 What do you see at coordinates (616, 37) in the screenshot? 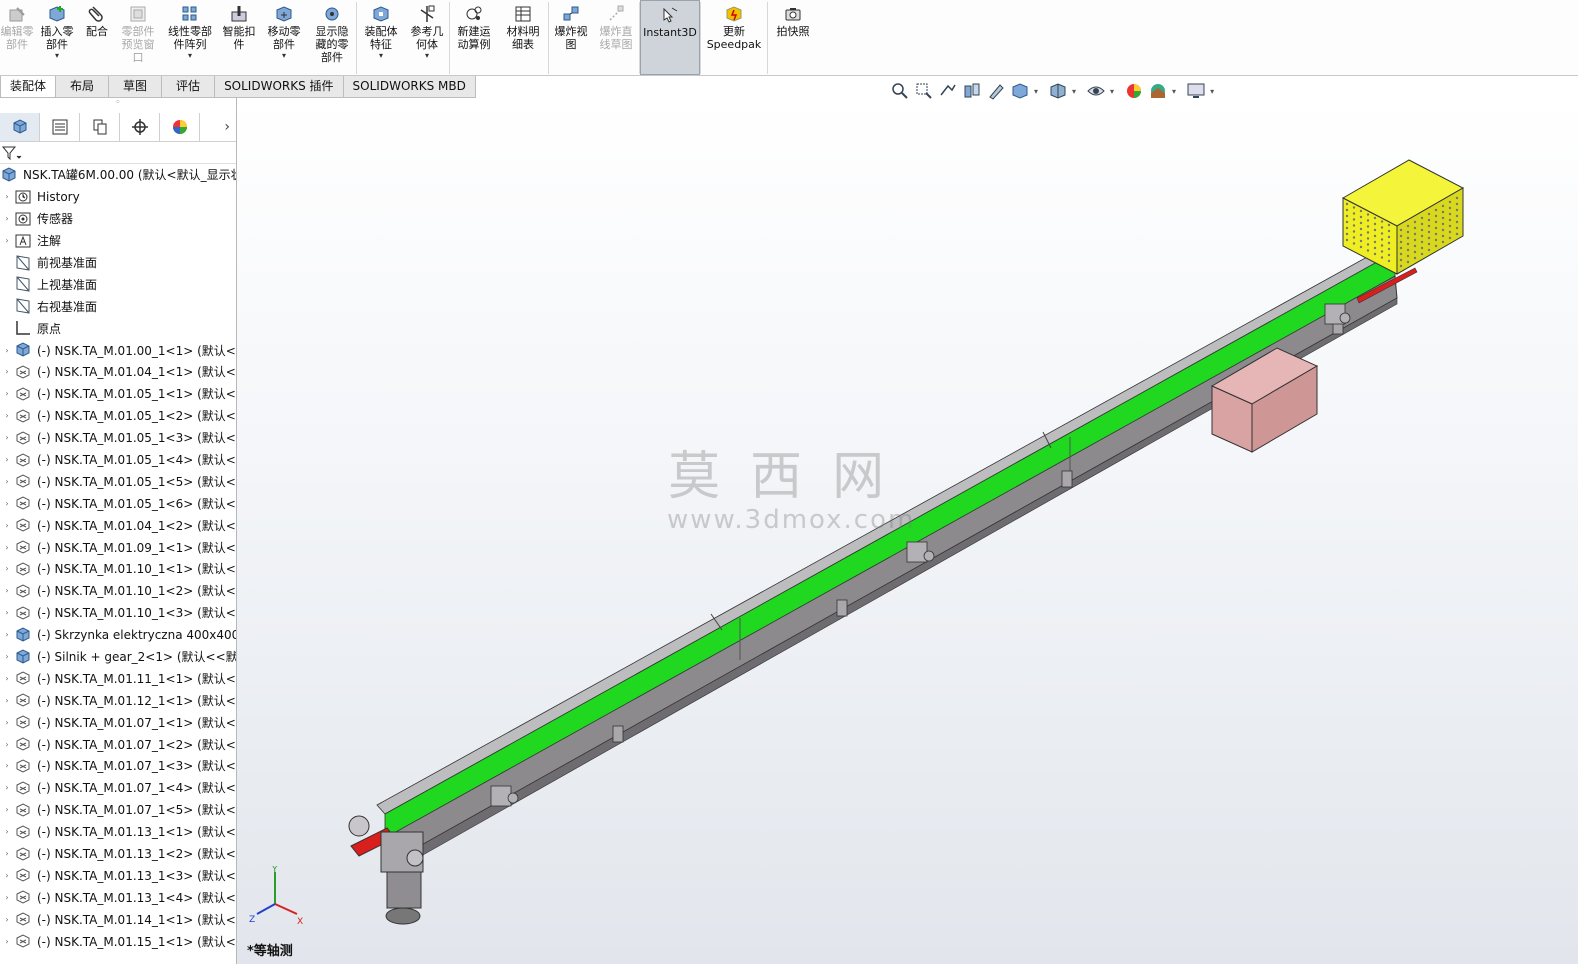
I see `ribbon-button-explode-line-sketch: 爆炸直 线草图` at bounding box center [616, 37].